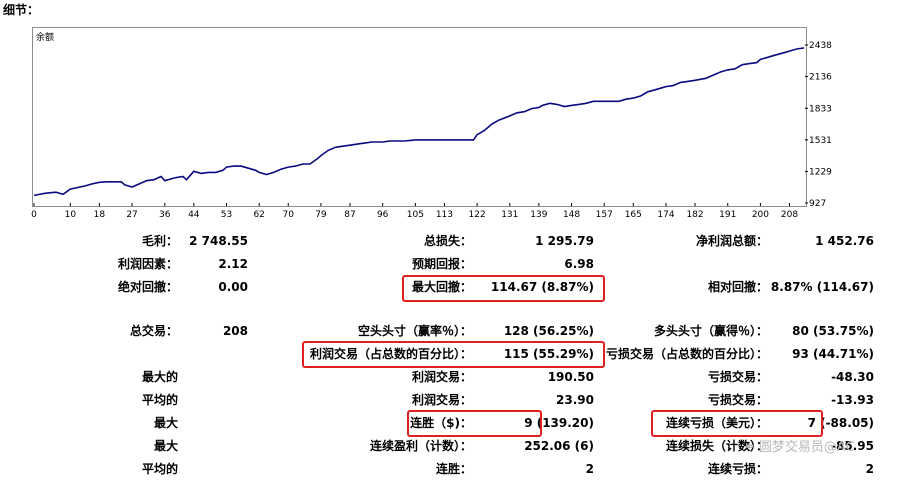 This screenshot has height=481, width=919. Describe the element at coordinates (194, 215) in the screenshot. I see `x-tick-label: 44` at that location.